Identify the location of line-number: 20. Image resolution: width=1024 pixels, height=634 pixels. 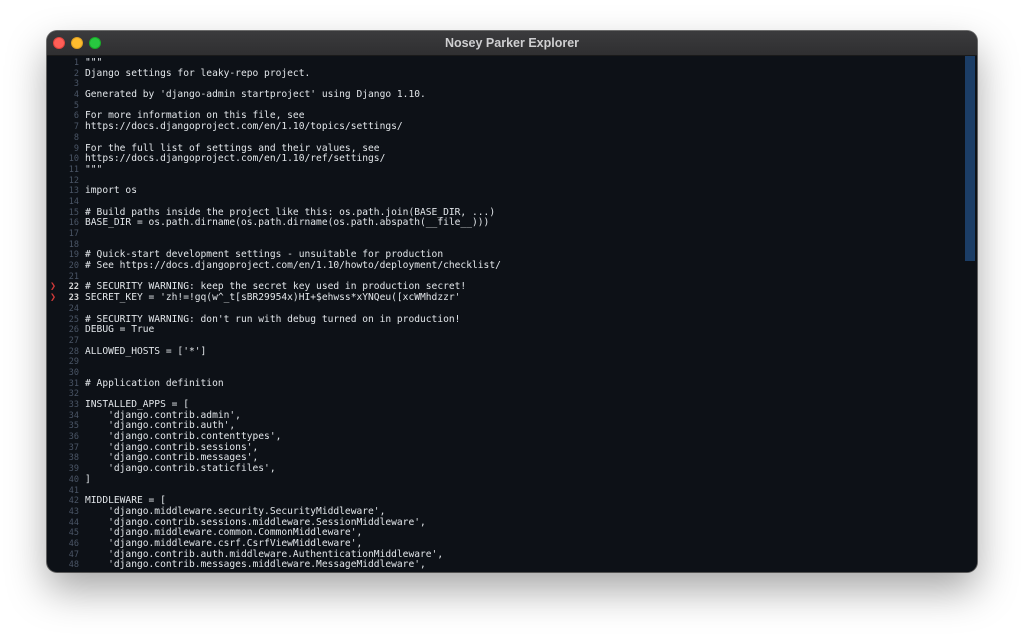
(73, 266).